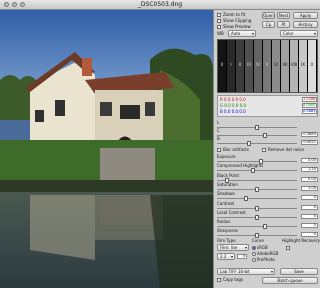 The height and width of the screenshot is (288, 320). Describe the element at coordinates (266, 259) in the screenshot. I see `prophoto-label: ProPhoto` at that location.